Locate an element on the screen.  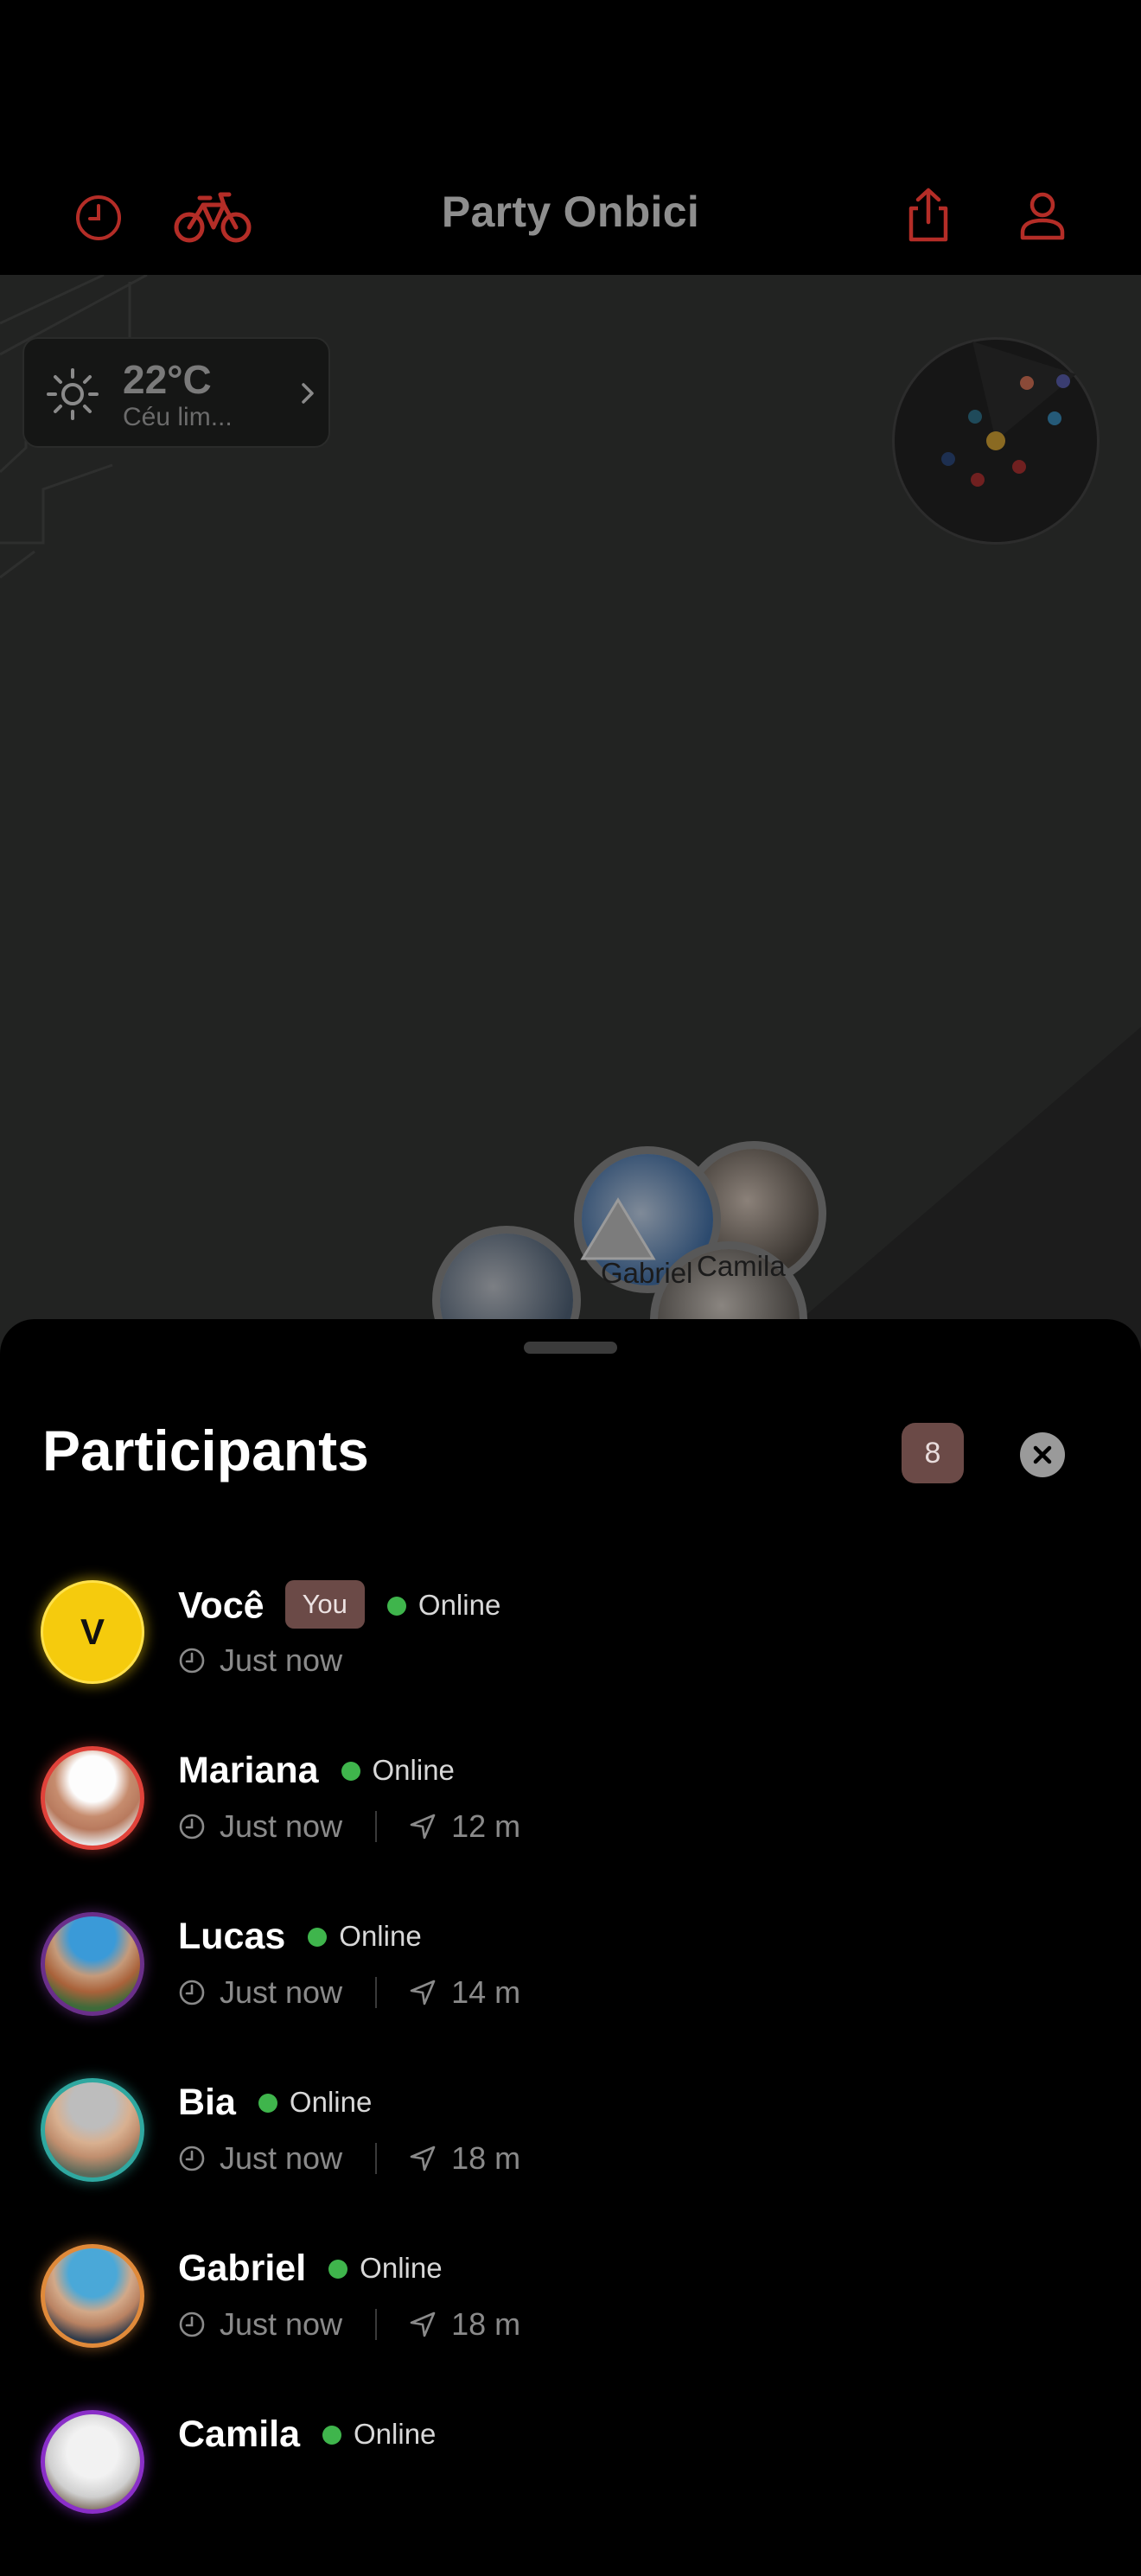
participants-radar is located at coordinates (996, 441).